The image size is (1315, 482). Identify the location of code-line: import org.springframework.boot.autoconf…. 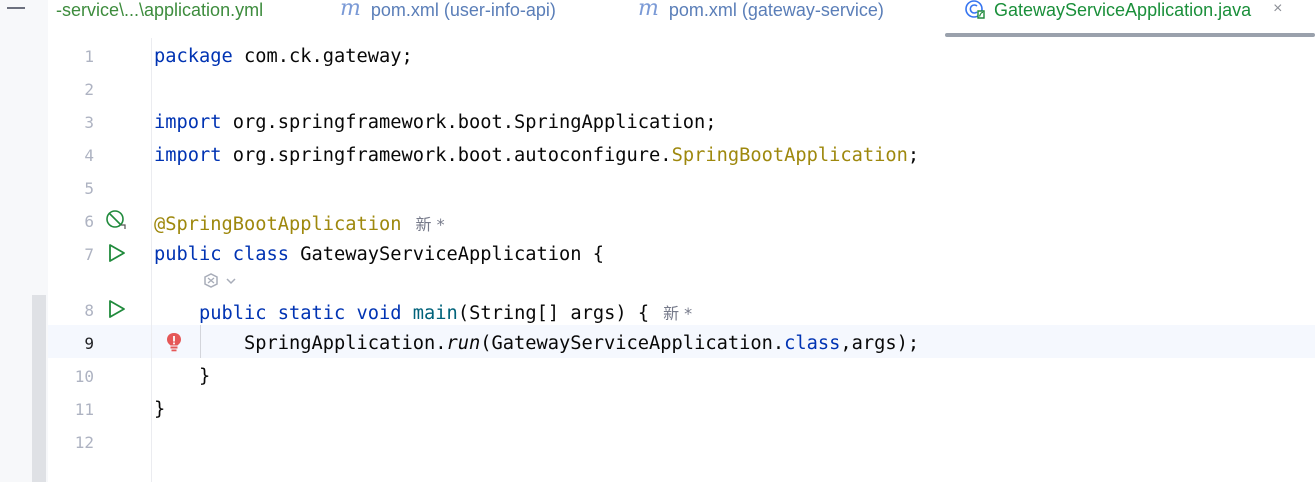
(536, 155).